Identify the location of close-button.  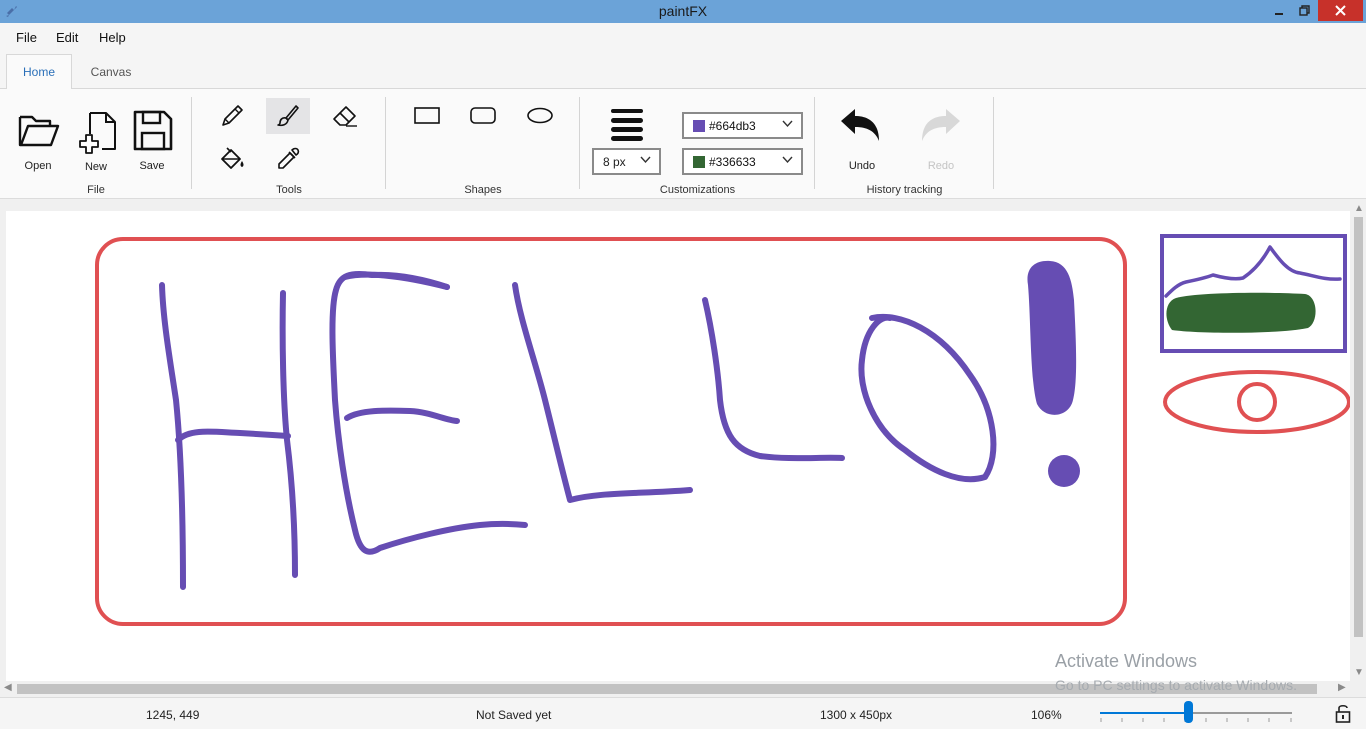
(1340, 10).